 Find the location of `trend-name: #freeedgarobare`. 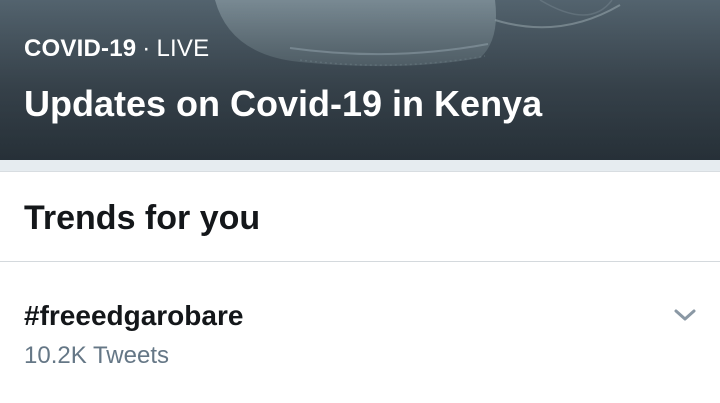

trend-name: #freeedgarobare is located at coordinates (134, 315).